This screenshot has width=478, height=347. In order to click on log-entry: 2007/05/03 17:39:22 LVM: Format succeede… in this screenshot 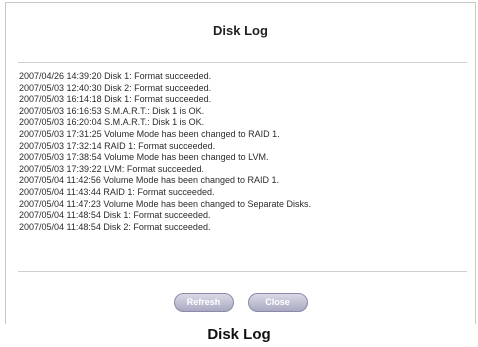, I will do `click(111, 168)`.